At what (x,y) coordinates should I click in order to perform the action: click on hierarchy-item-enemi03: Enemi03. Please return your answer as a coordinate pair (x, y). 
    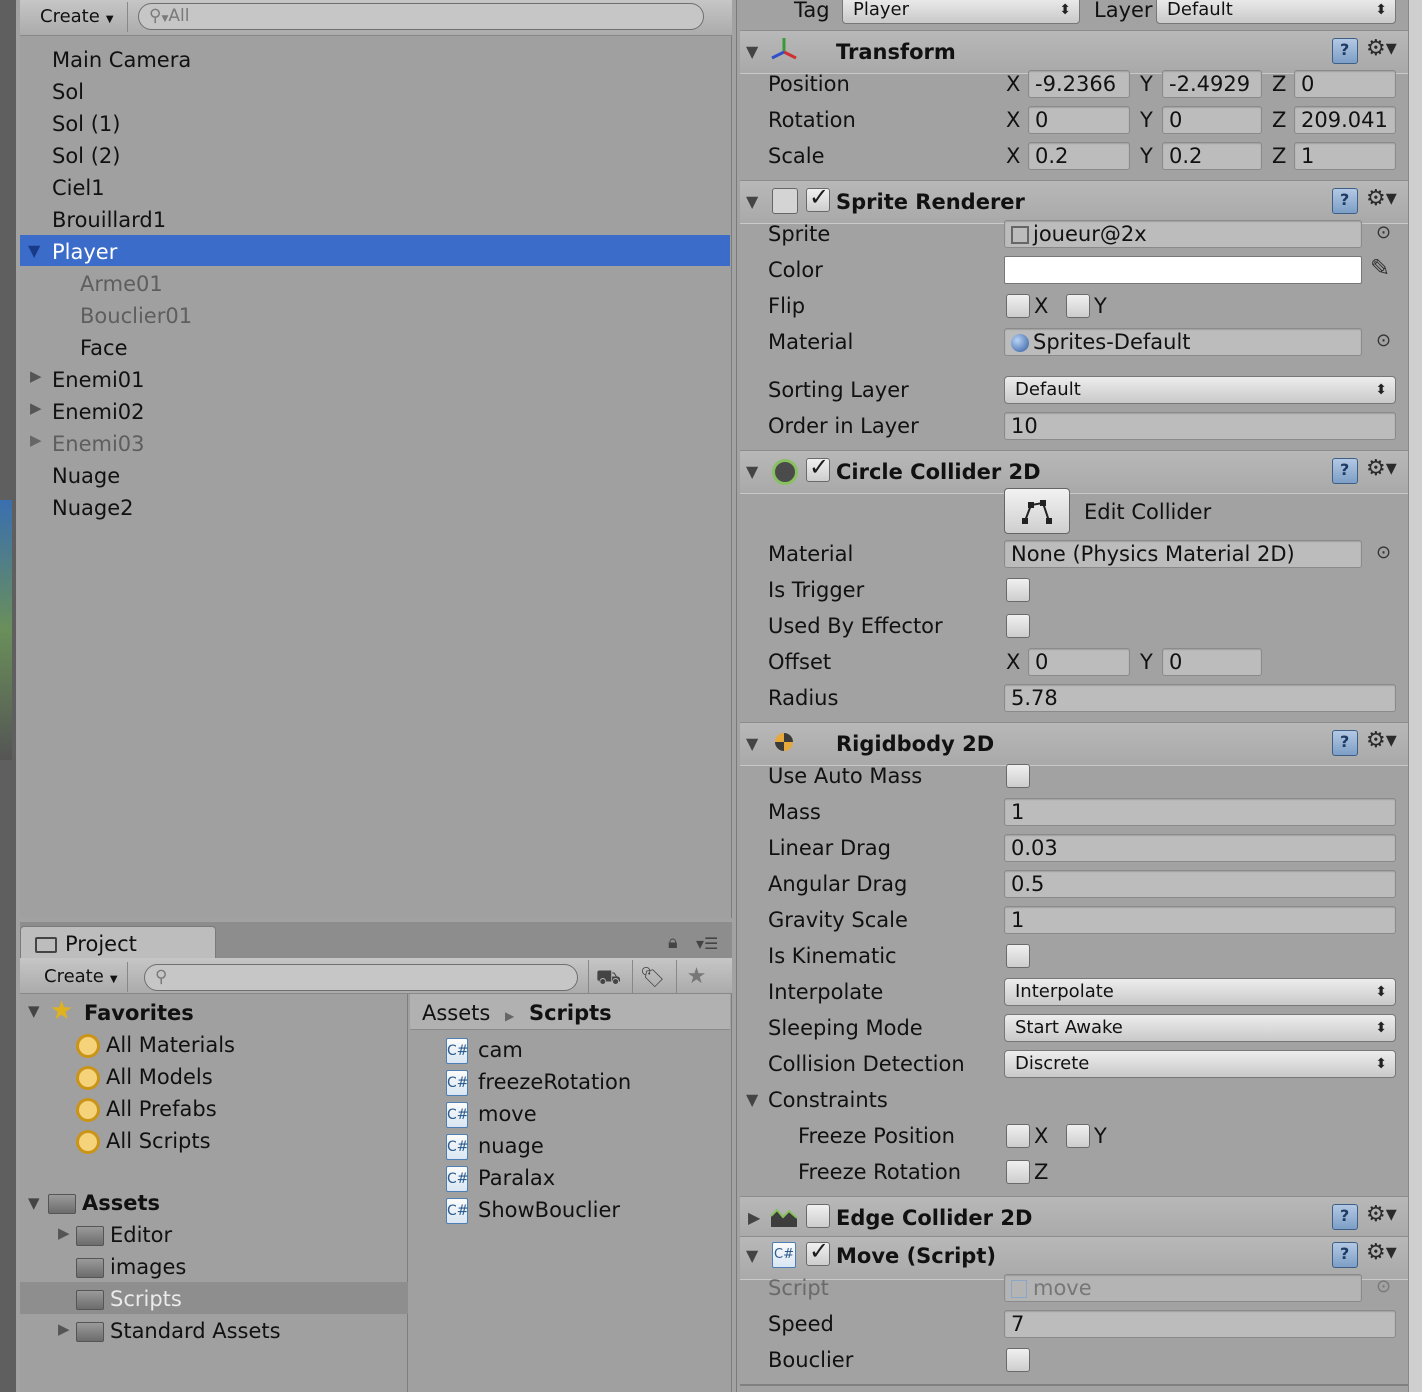
    Looking at the image, I should click on (98, 444).